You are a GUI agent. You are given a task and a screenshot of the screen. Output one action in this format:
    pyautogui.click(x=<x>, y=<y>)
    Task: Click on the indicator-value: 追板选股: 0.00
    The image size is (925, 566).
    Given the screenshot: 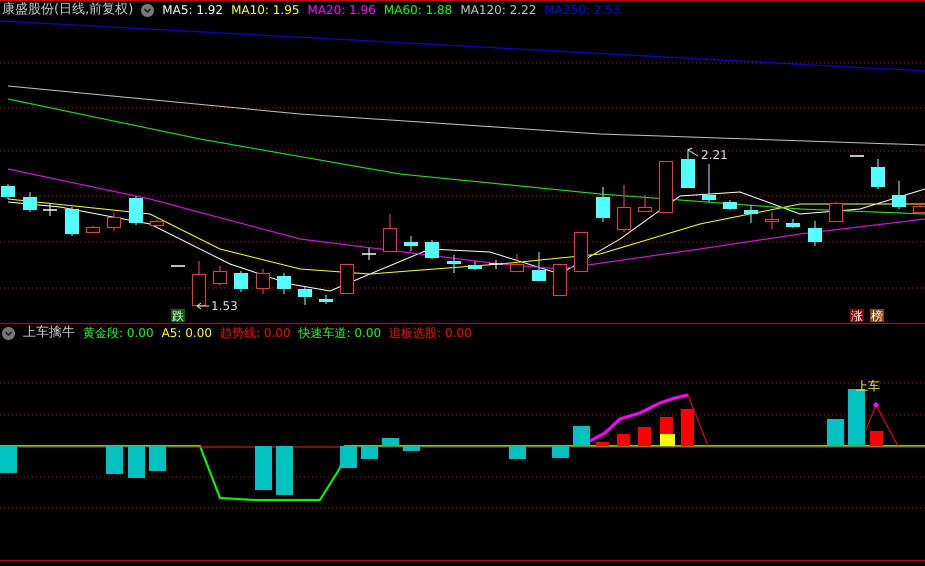 What is the action you would take?
    pyautogui.click(x=430, y=333)
    